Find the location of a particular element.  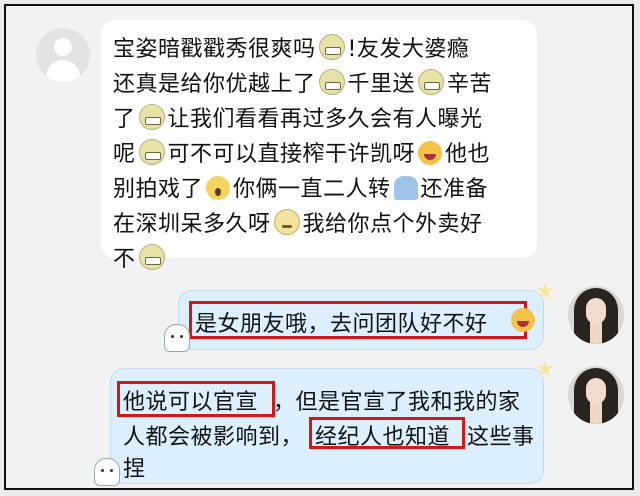

person-emoji-icon is located at coordinates (405, 188).